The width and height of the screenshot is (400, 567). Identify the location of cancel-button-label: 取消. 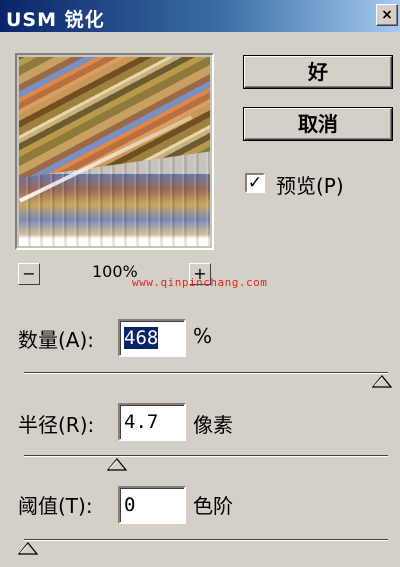
(318, 124).